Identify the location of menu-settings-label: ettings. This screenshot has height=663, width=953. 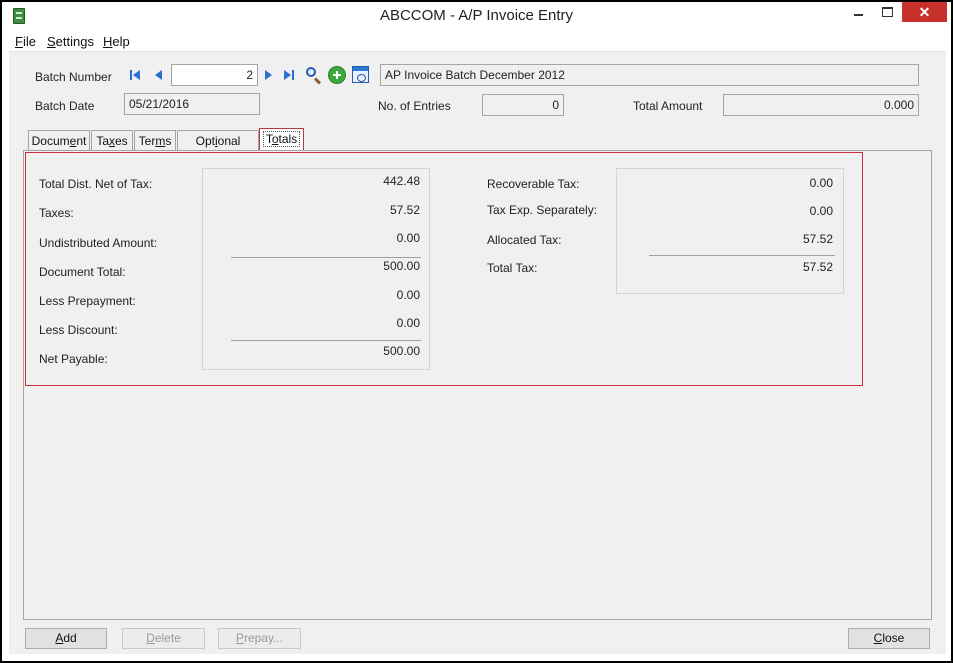
(74, 41).